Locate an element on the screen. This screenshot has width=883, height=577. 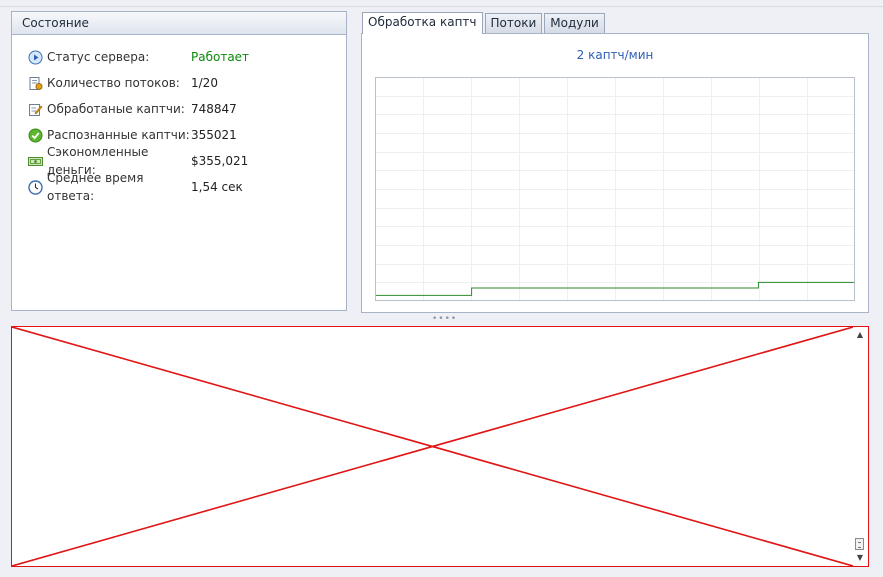
play-icon is located at coordinates (35, 57).